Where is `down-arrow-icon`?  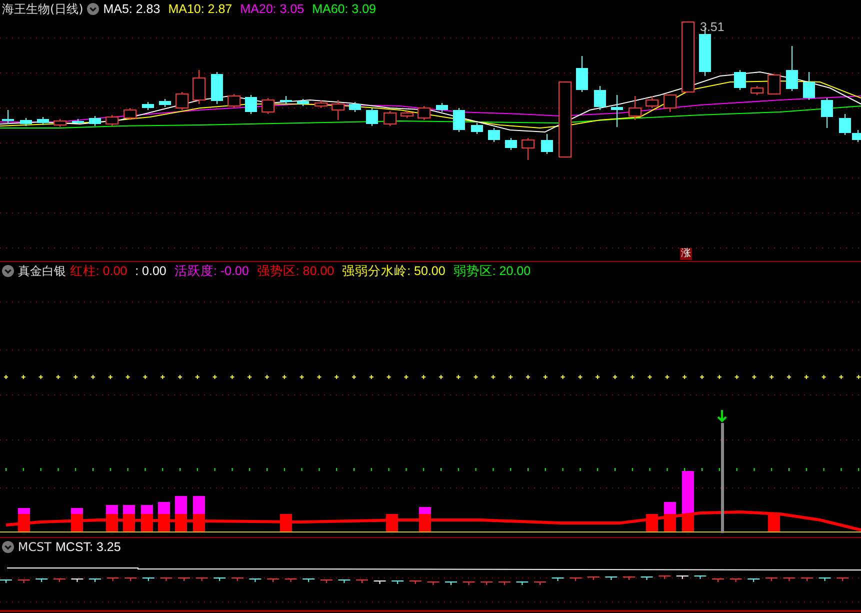 down-arrow-icon is located at coordinates (722, 415).